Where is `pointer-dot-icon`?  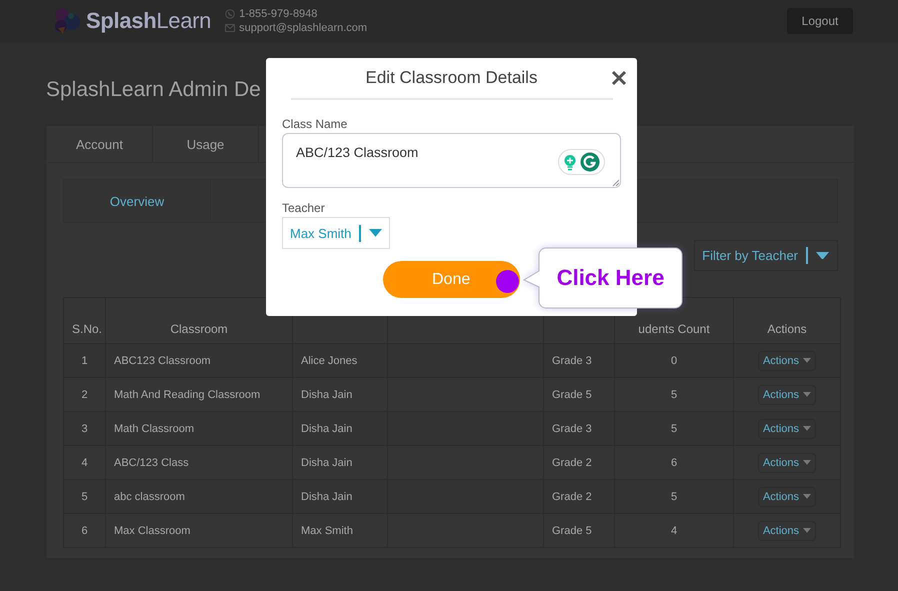
pointer-dot-icon is located at coordinates (507, 281).